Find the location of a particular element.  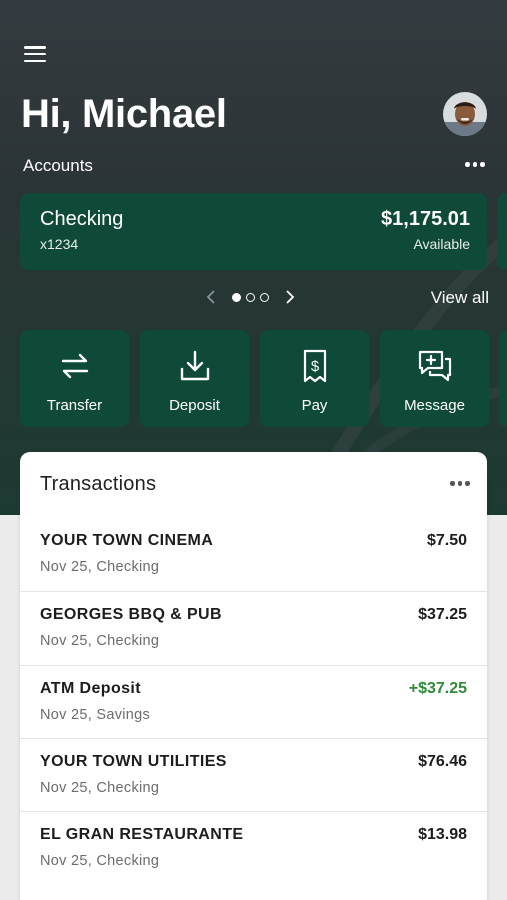

transaction-details: Nov 25, Savings is located at coordinates (95, 714).